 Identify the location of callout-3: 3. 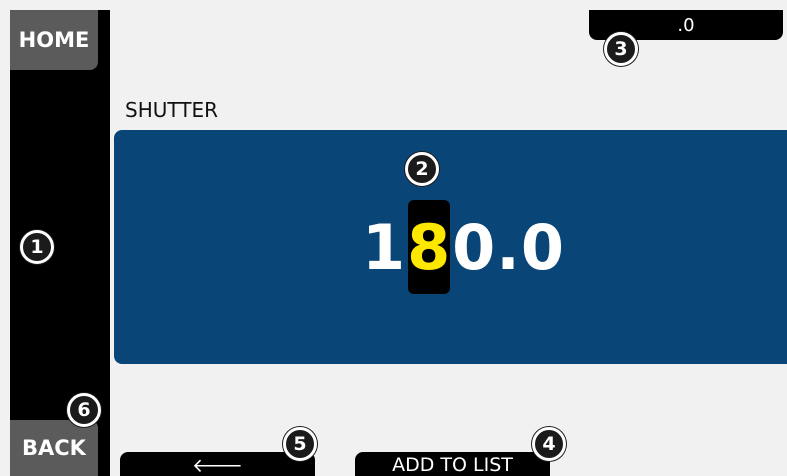
(621, 49).